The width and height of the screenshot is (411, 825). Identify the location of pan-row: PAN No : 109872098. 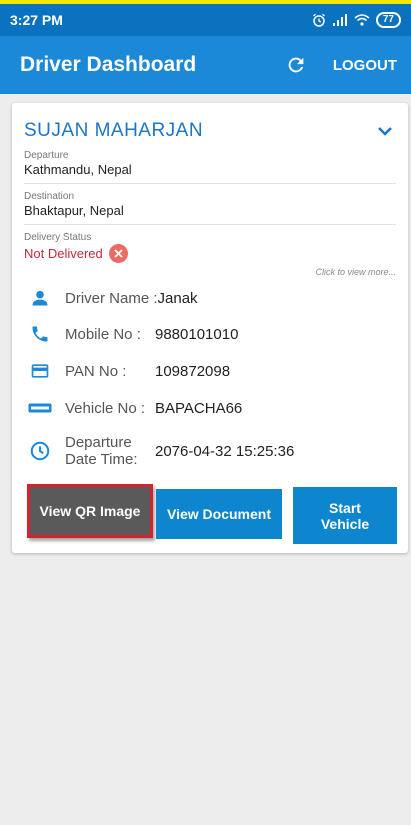
(212, 371).